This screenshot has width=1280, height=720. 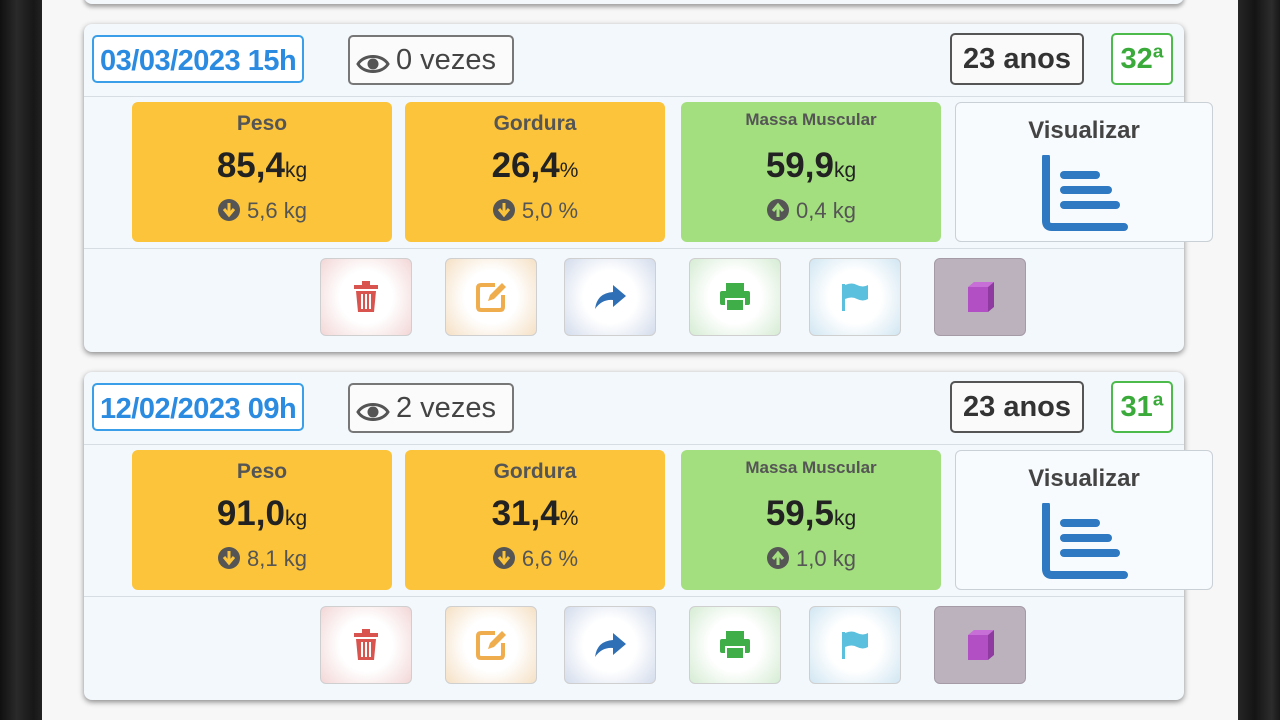 I want to click on previous-card-edge, so click(x=634, y=2).